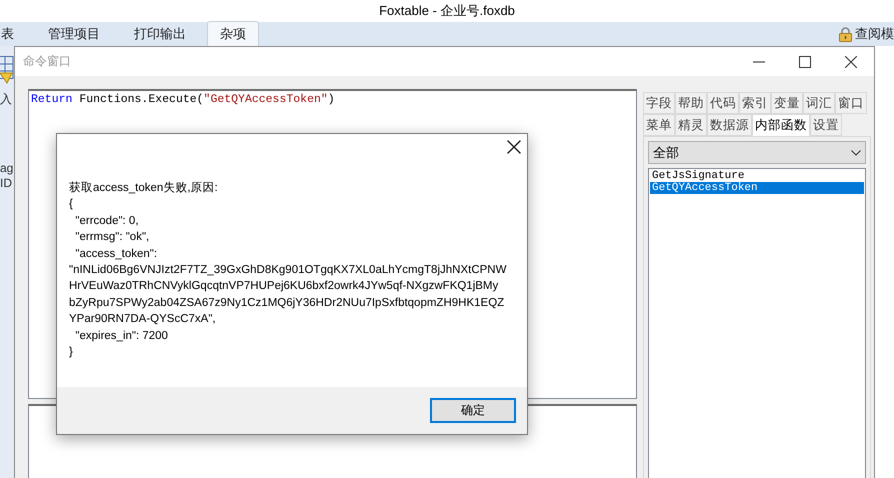  What do you see at coordinates (447, 11) in the screenshot?
I see `app-title: Foxtable - 企业号.foxdb` at bounding box center [447, 11].